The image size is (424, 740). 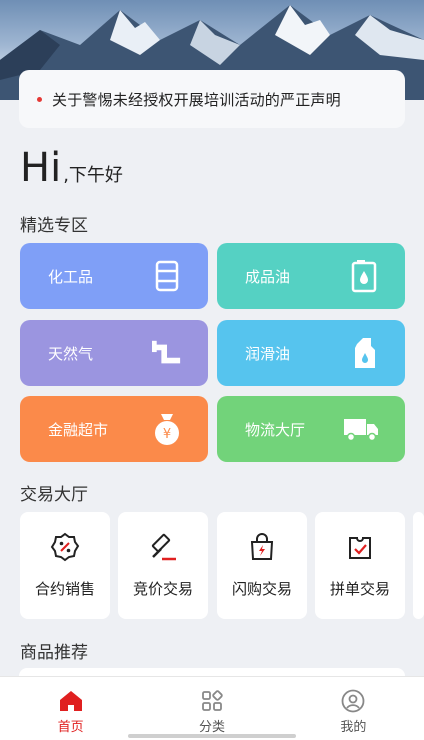 I want to click on home-icon, so click(x=71, y=701).